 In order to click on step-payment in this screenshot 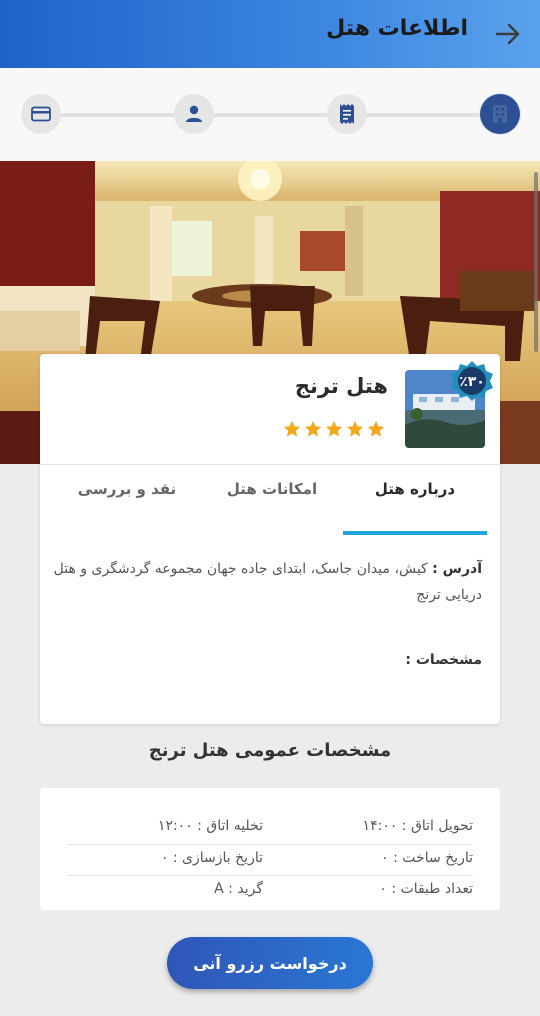, I will do `click(41, 114)`.